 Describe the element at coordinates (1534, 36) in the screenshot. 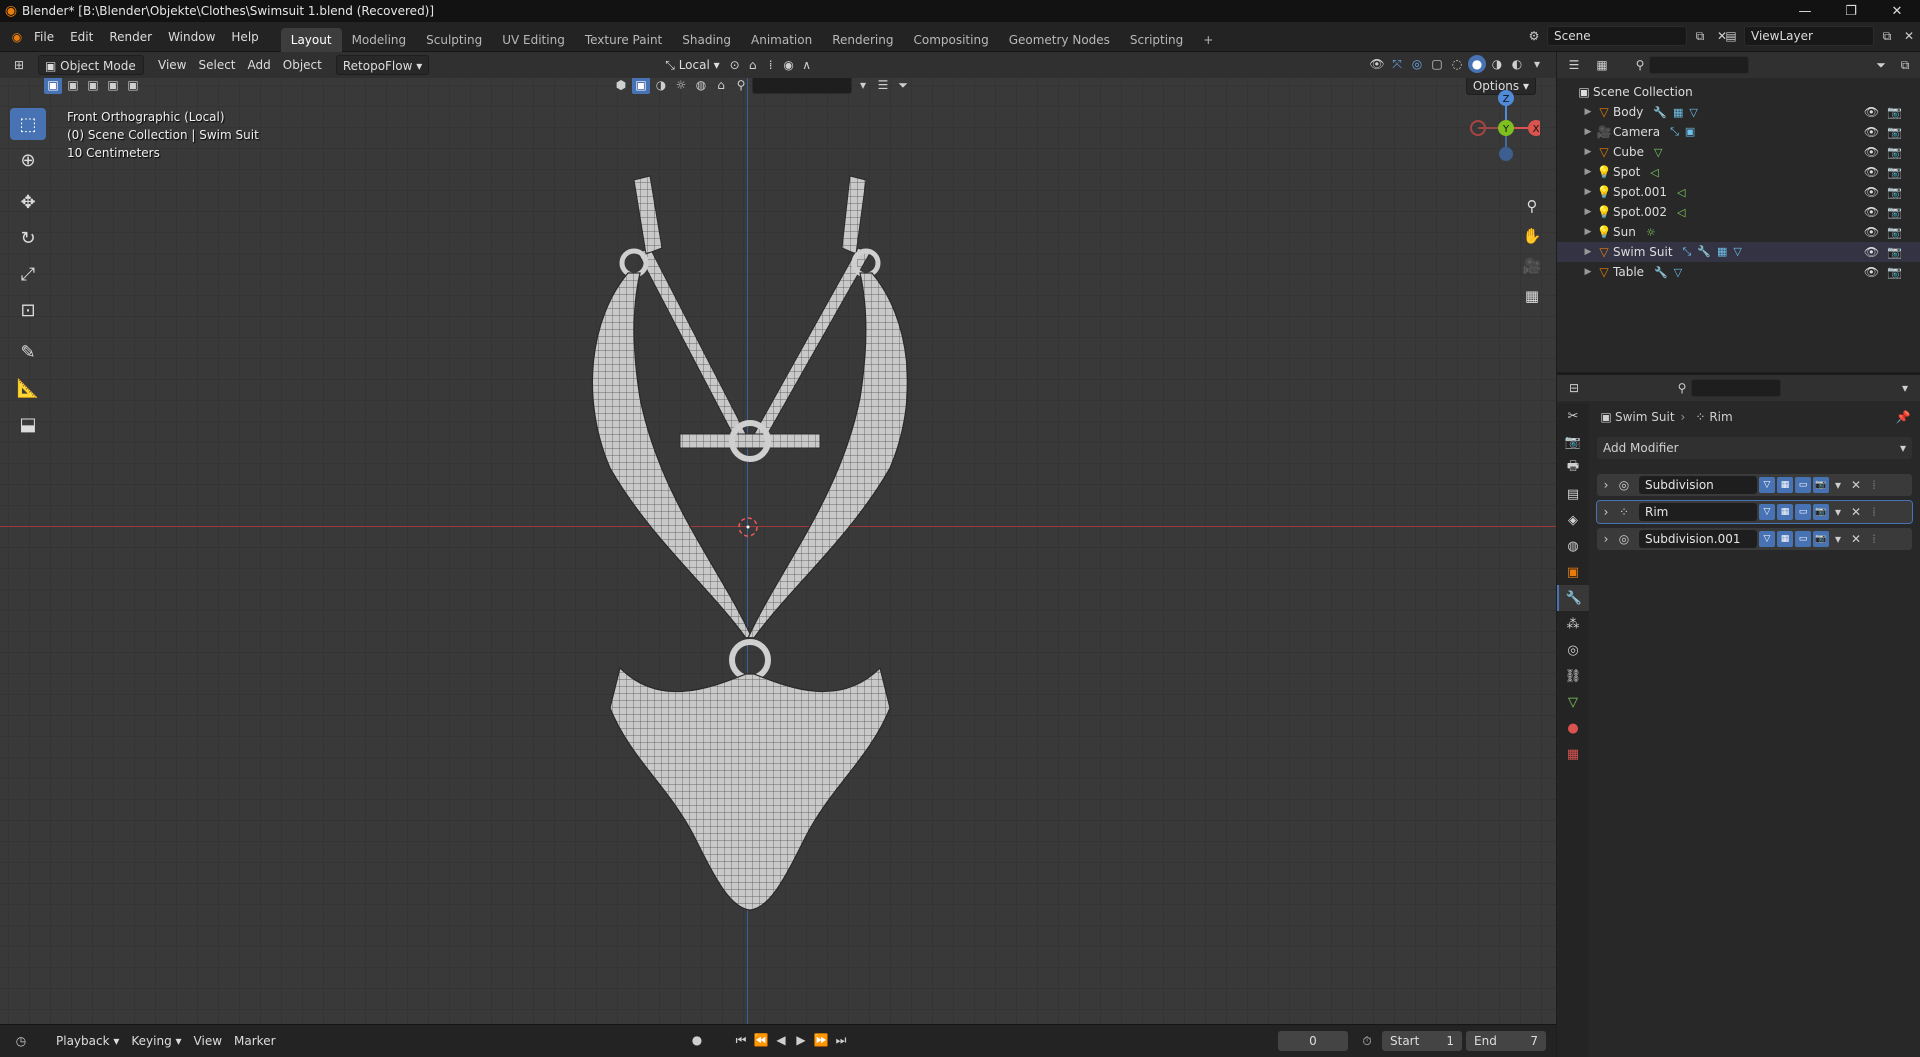

I see `scene-icon: ⚙` at that location.